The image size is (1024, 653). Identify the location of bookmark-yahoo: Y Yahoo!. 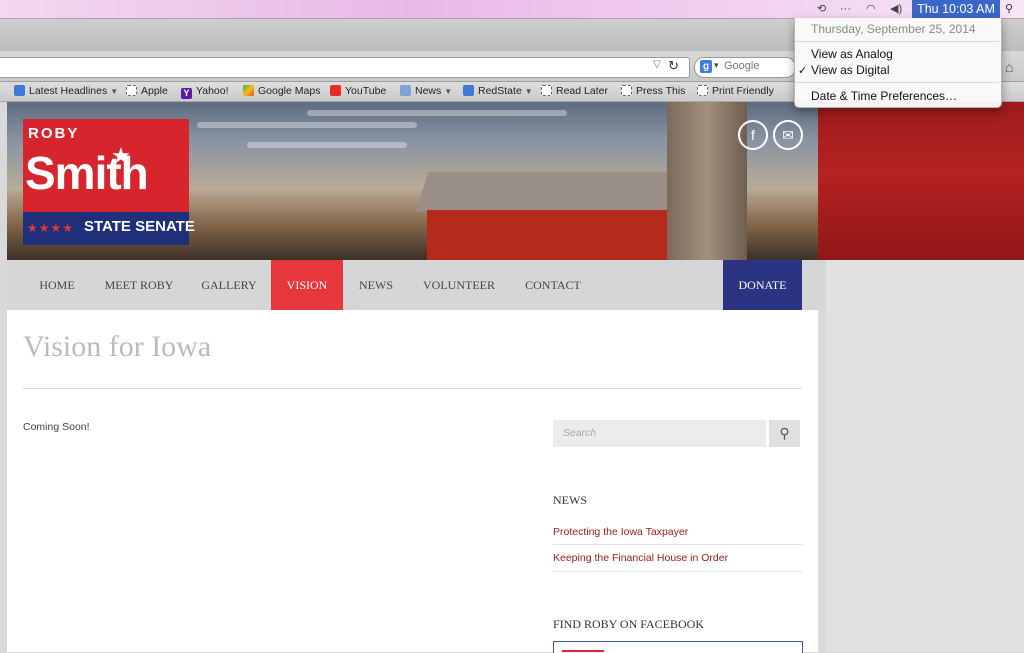
(205, 91).